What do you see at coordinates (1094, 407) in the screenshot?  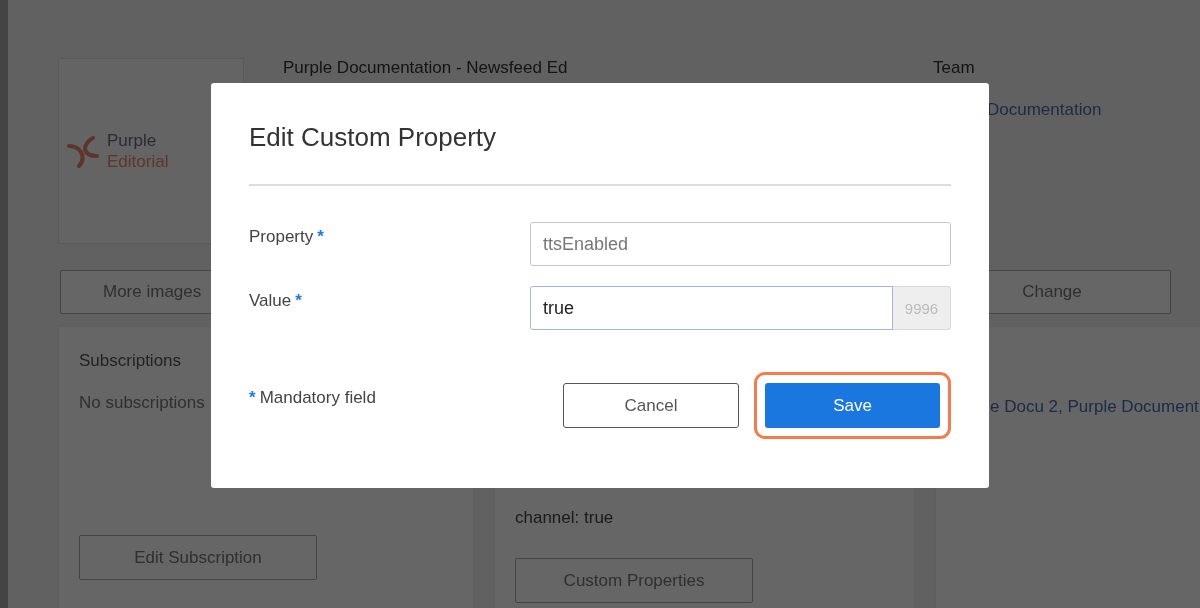 I see `subscription-links: e Docu 2, Purple Document` at bounding box center [1094, 407].